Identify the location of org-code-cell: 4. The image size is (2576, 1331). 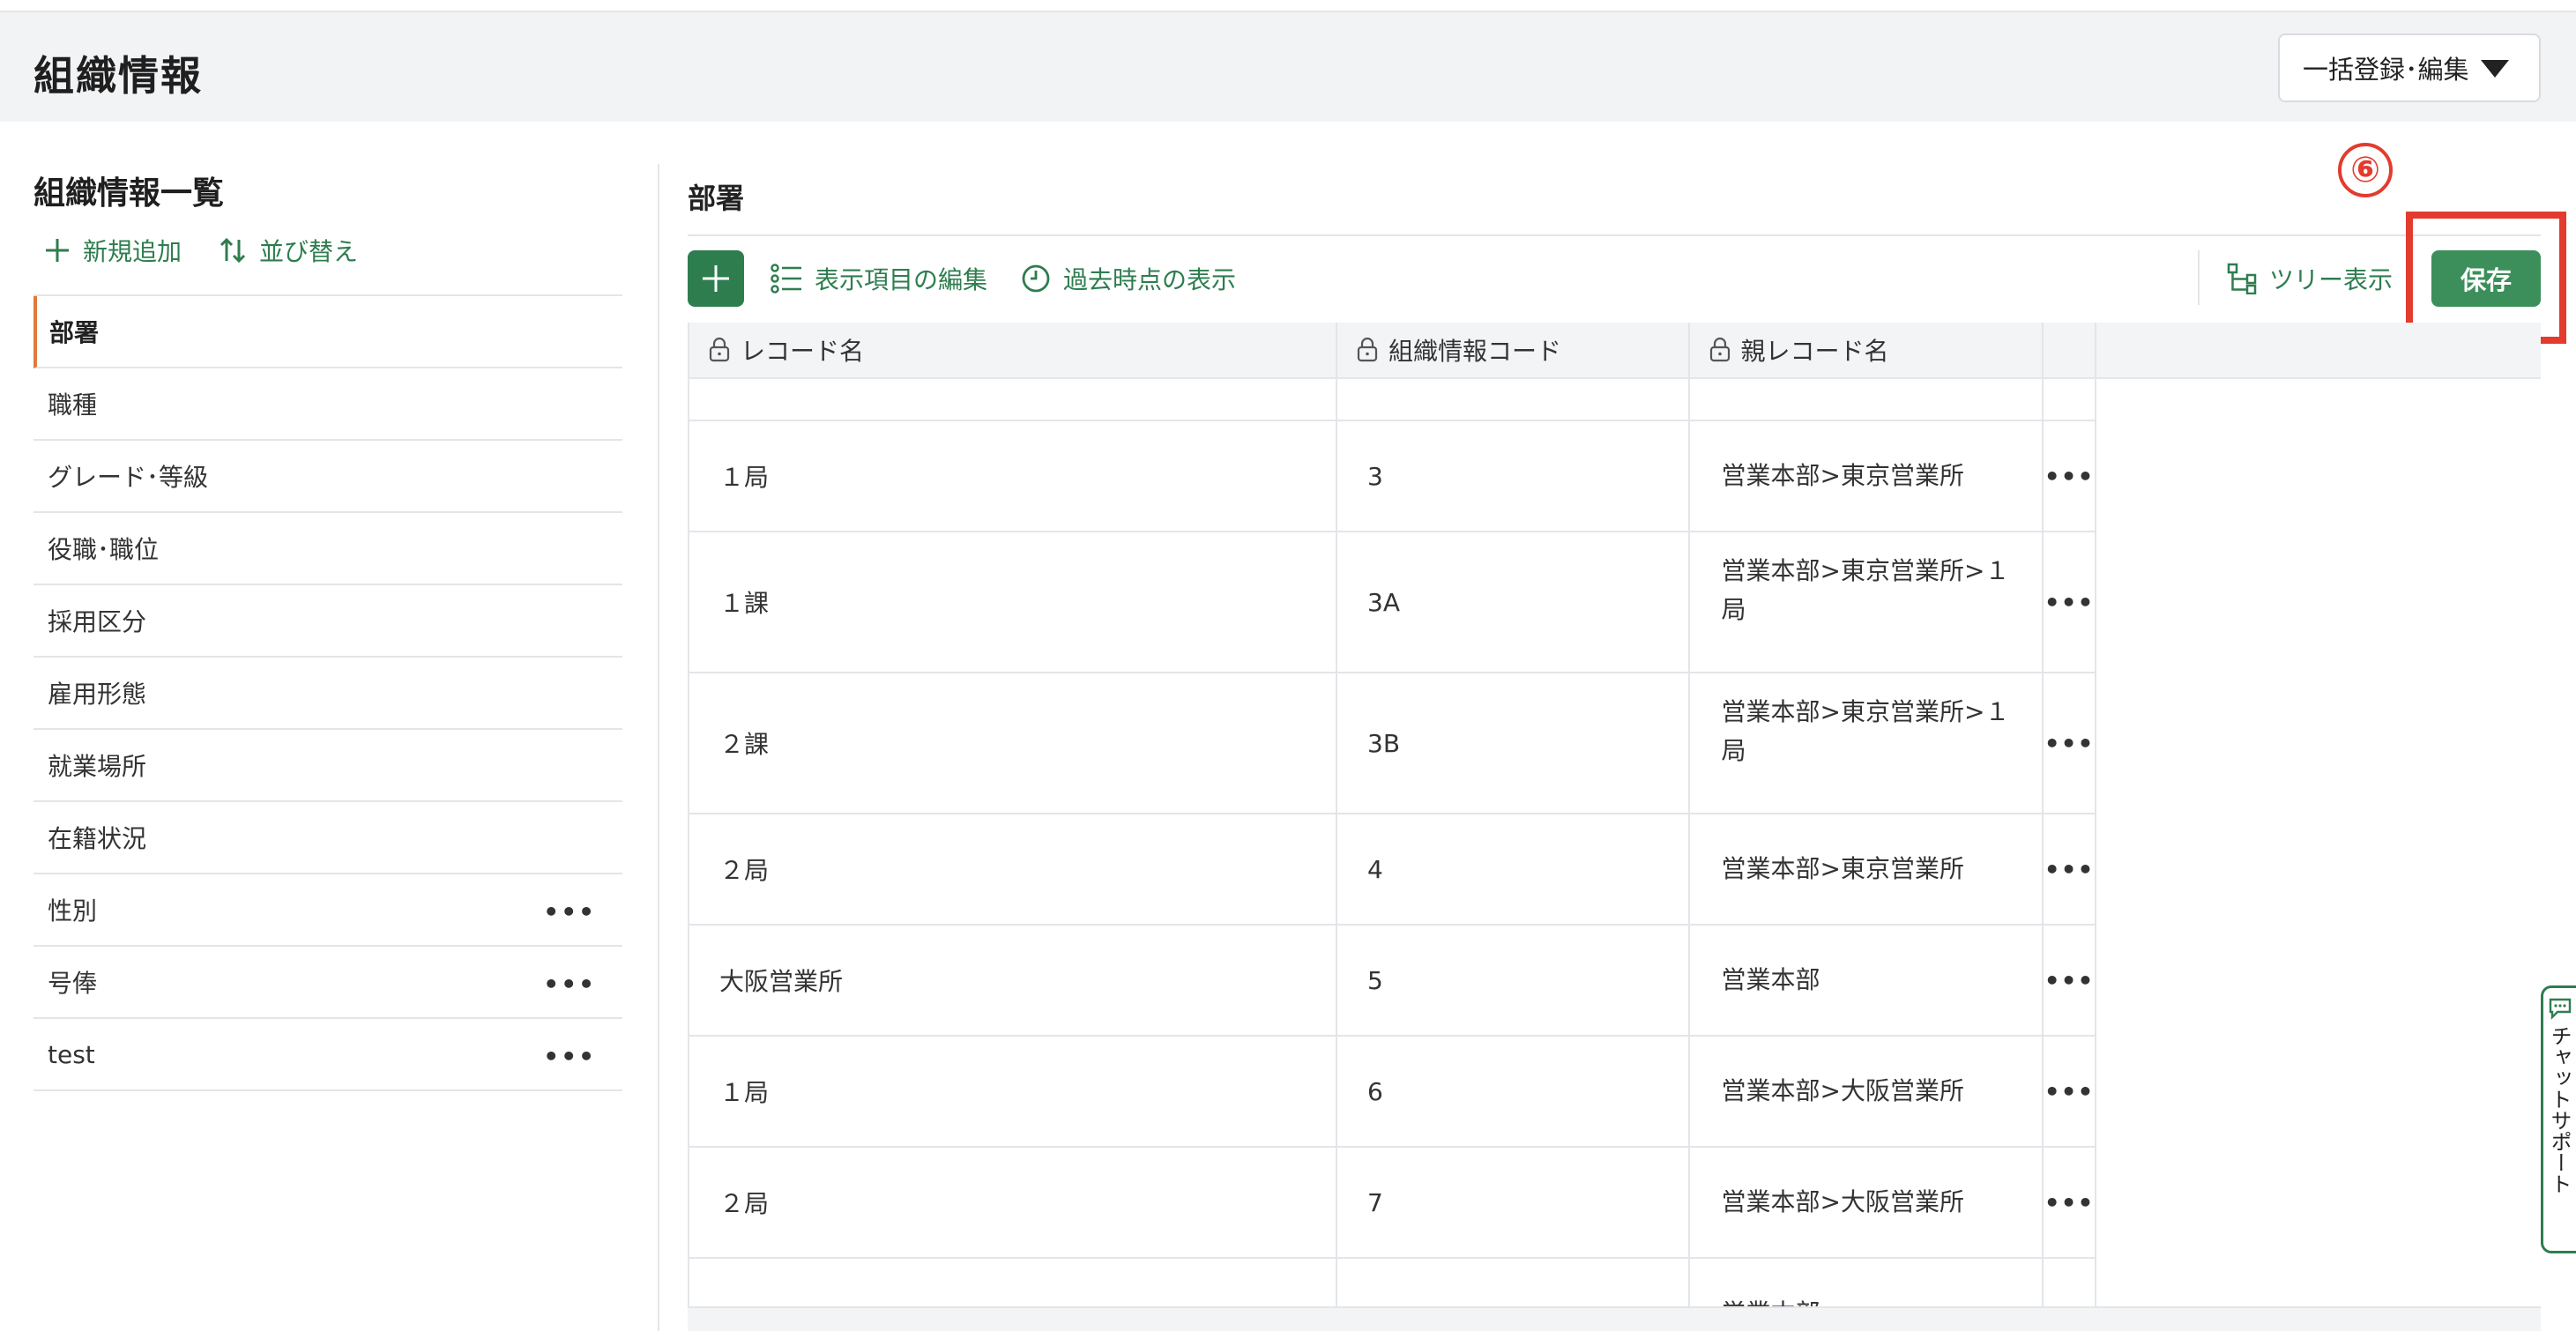
(1513, 869).